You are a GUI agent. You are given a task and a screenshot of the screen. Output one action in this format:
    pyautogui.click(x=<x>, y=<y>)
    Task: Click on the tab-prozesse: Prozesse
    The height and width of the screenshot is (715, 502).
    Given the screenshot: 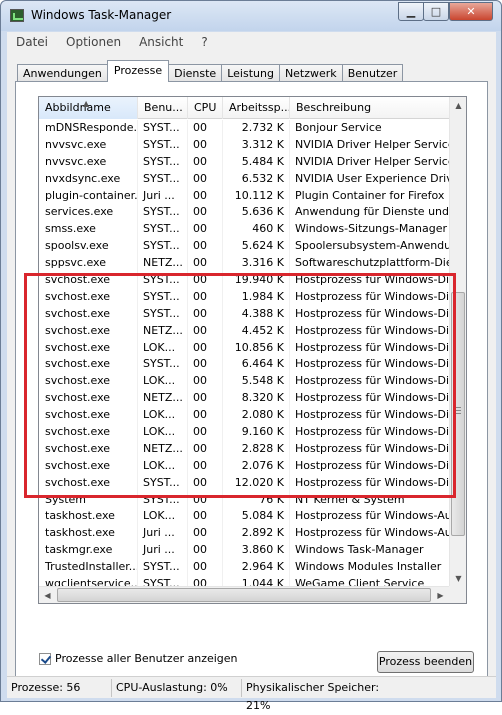 What is the action you would take?
    pyautogui.click(x=138, y=71)
    